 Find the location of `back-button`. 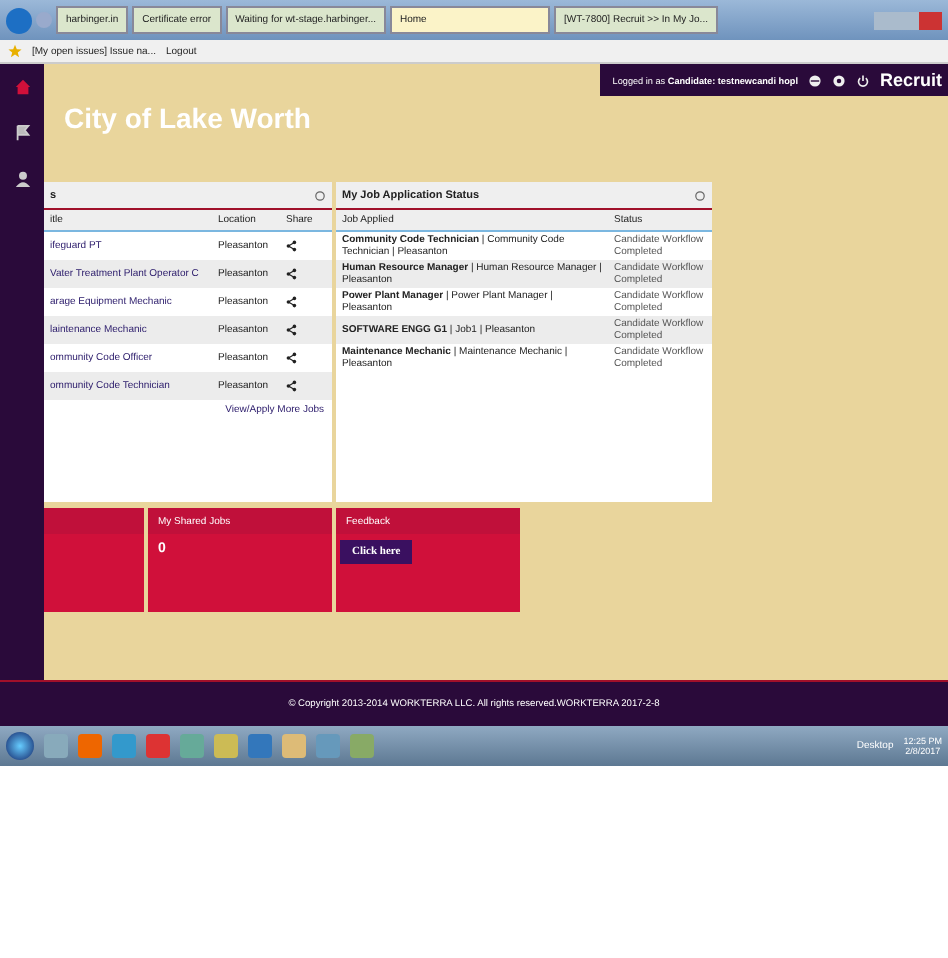

back-button is located at coordinates (19, 20).